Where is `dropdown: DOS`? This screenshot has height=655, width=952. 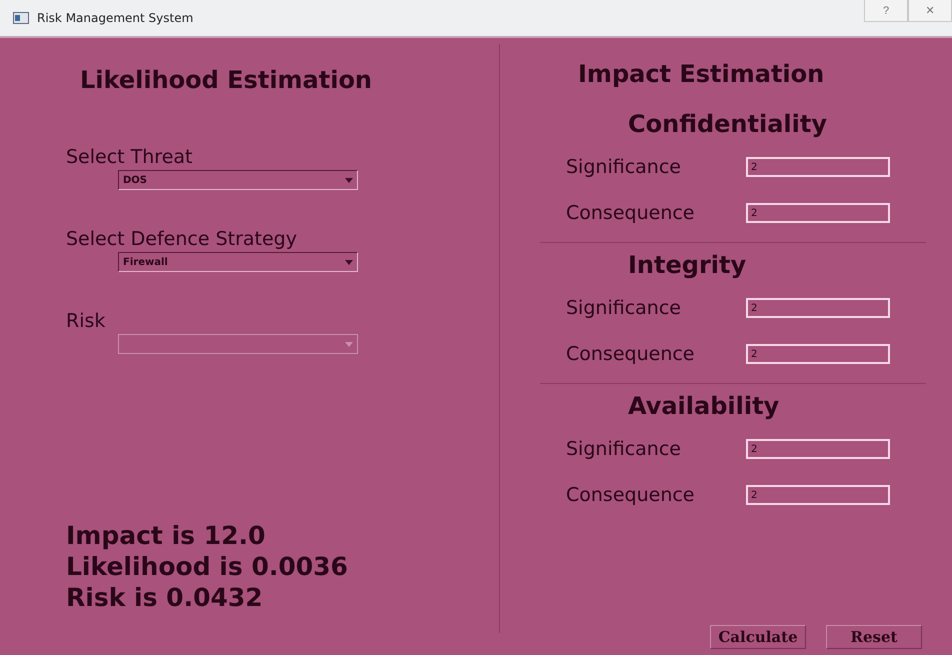
dropdown: DOS is located at coordinates (238, 180).